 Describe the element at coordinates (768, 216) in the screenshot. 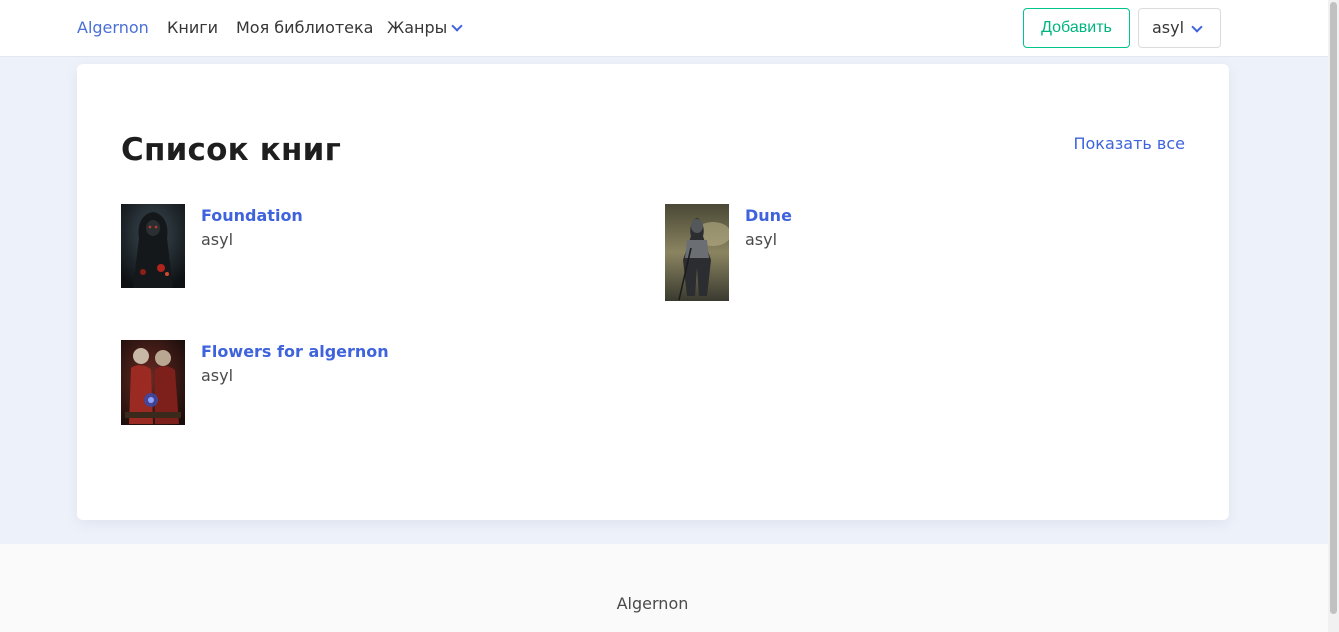

I see `book-title-link: Dune` at that location.